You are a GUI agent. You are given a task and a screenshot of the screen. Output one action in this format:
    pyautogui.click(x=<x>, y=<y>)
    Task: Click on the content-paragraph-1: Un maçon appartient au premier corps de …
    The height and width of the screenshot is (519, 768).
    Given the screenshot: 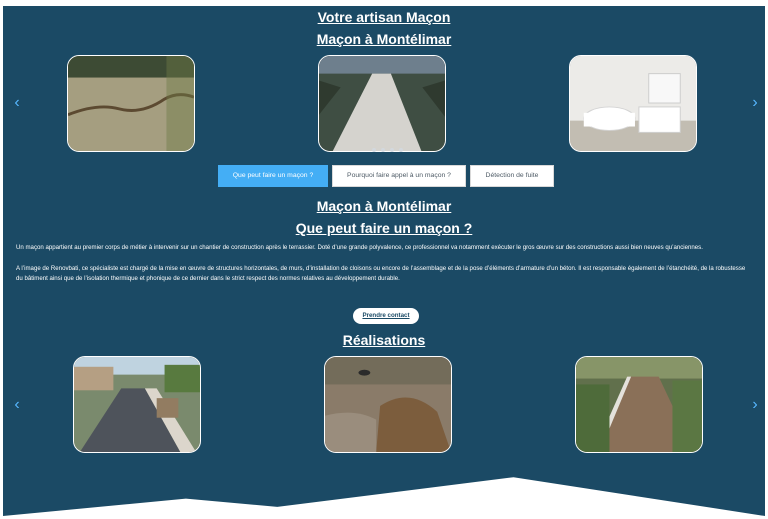 What is the action you would take?
    pyautogui.click(x=359, y=247)
    